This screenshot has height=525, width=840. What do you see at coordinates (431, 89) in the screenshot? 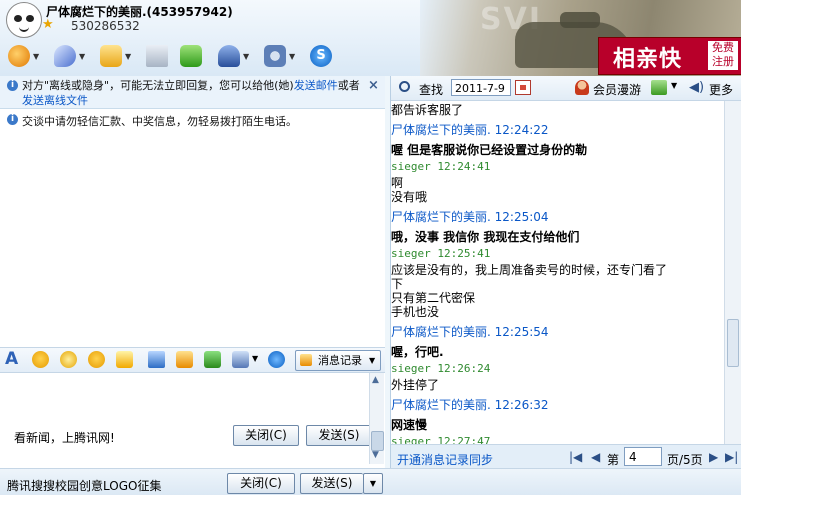
I see `search-button: 查找` at bounding box center [431, 89].